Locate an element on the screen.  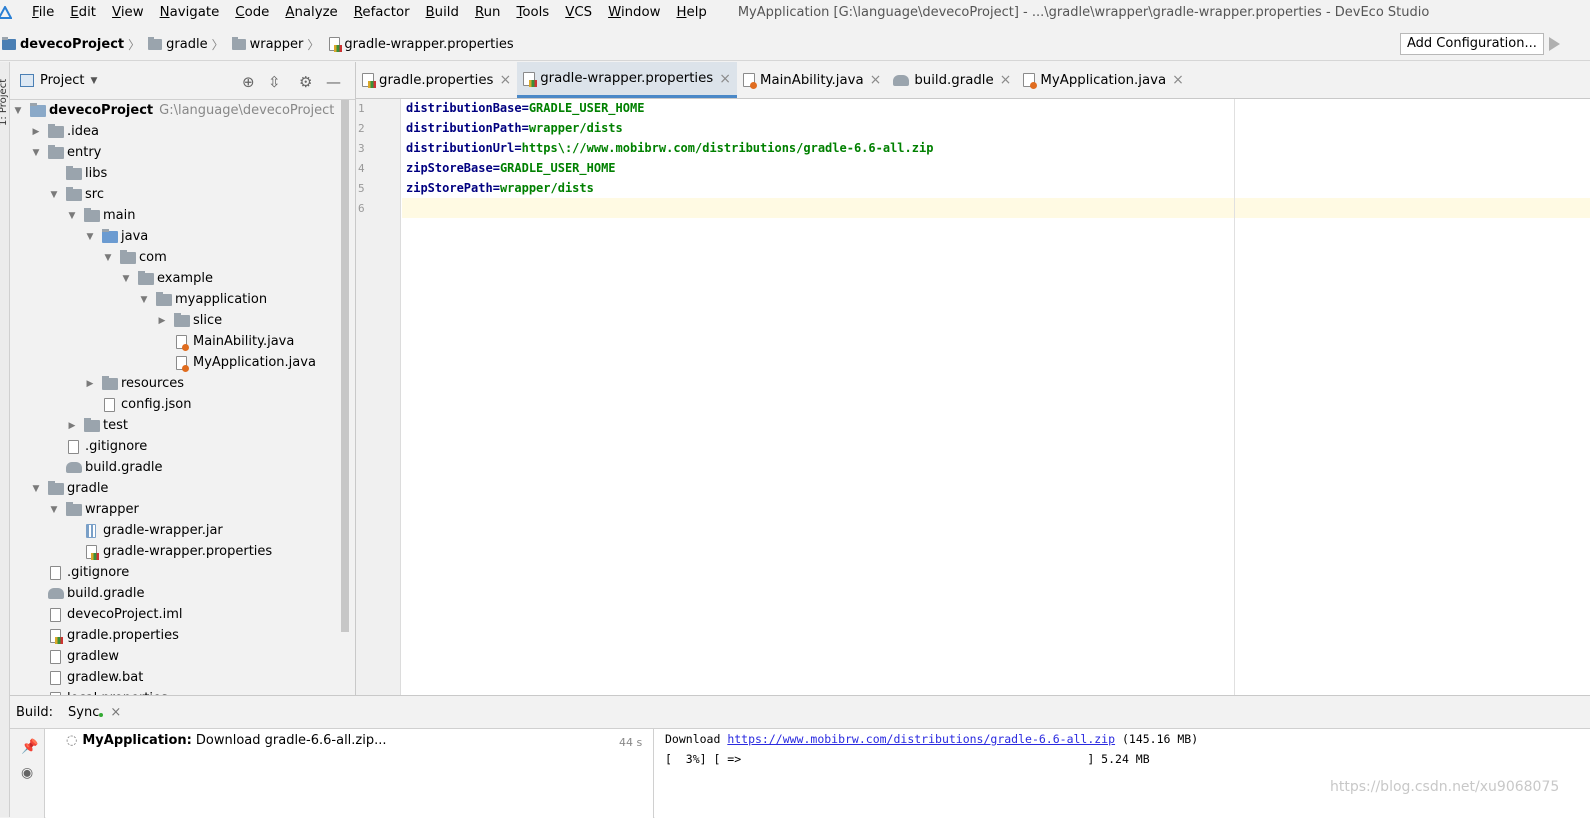
tree-item: ▼ myapplication is located at coordinates (202, 299).